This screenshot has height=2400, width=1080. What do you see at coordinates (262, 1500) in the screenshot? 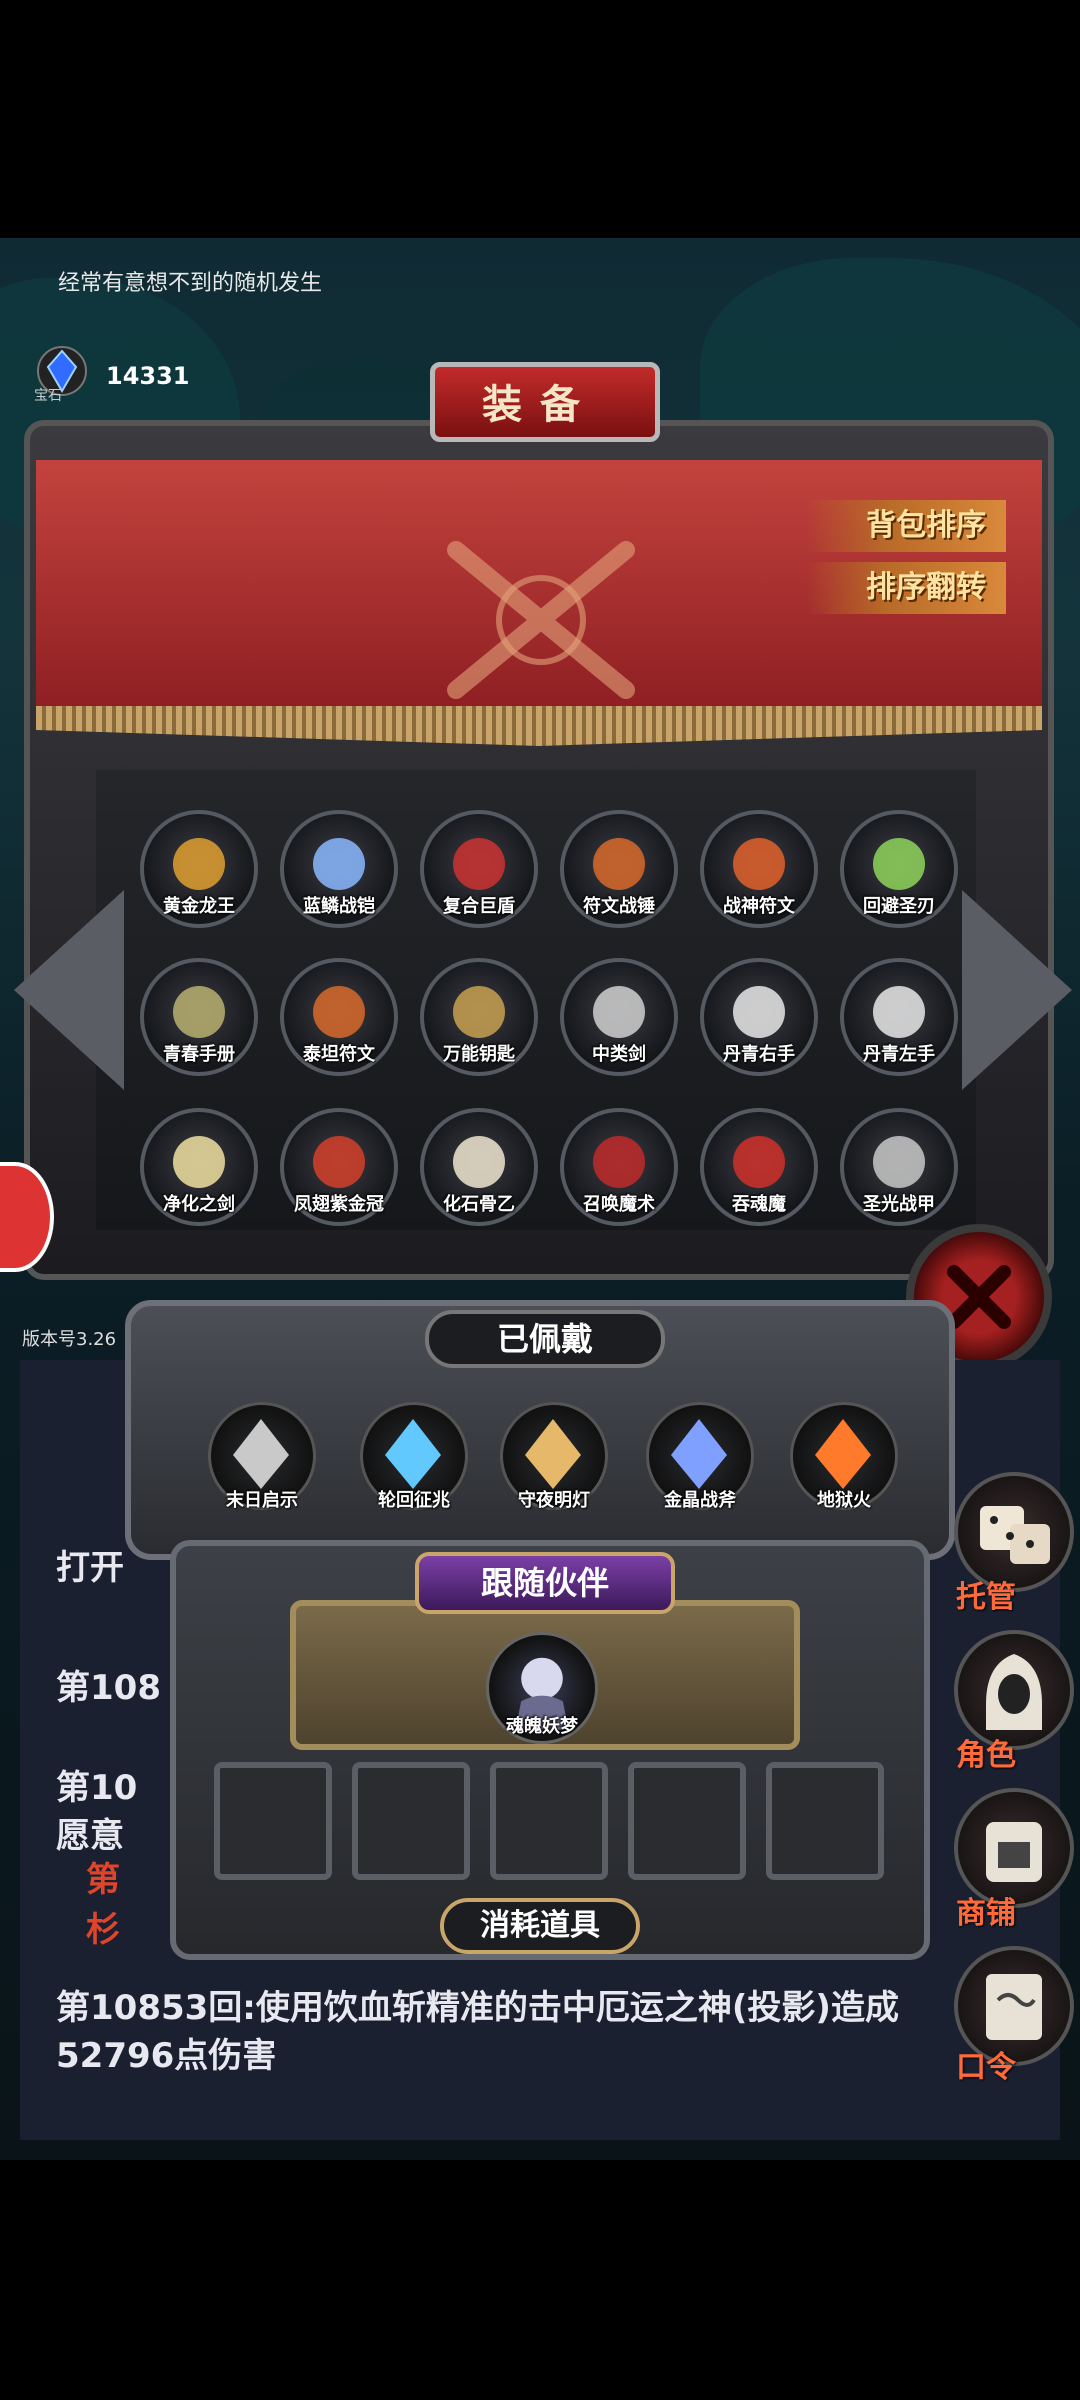
I see `equipped-item-label: 末日启示` at bounding box center [262, 1500].